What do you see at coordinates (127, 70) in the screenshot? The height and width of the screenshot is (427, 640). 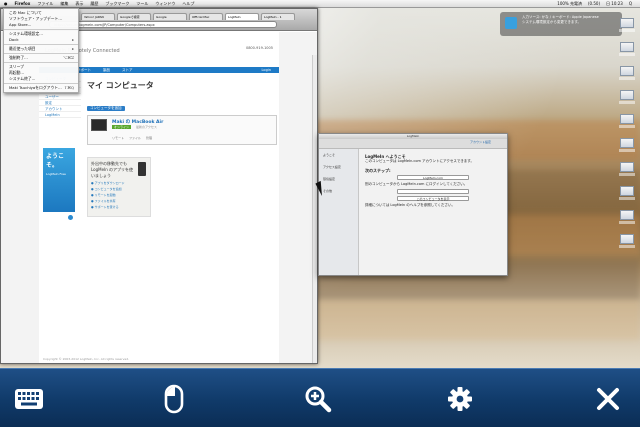 I see `nav-item: ストア` at bounding box center [127, 70].